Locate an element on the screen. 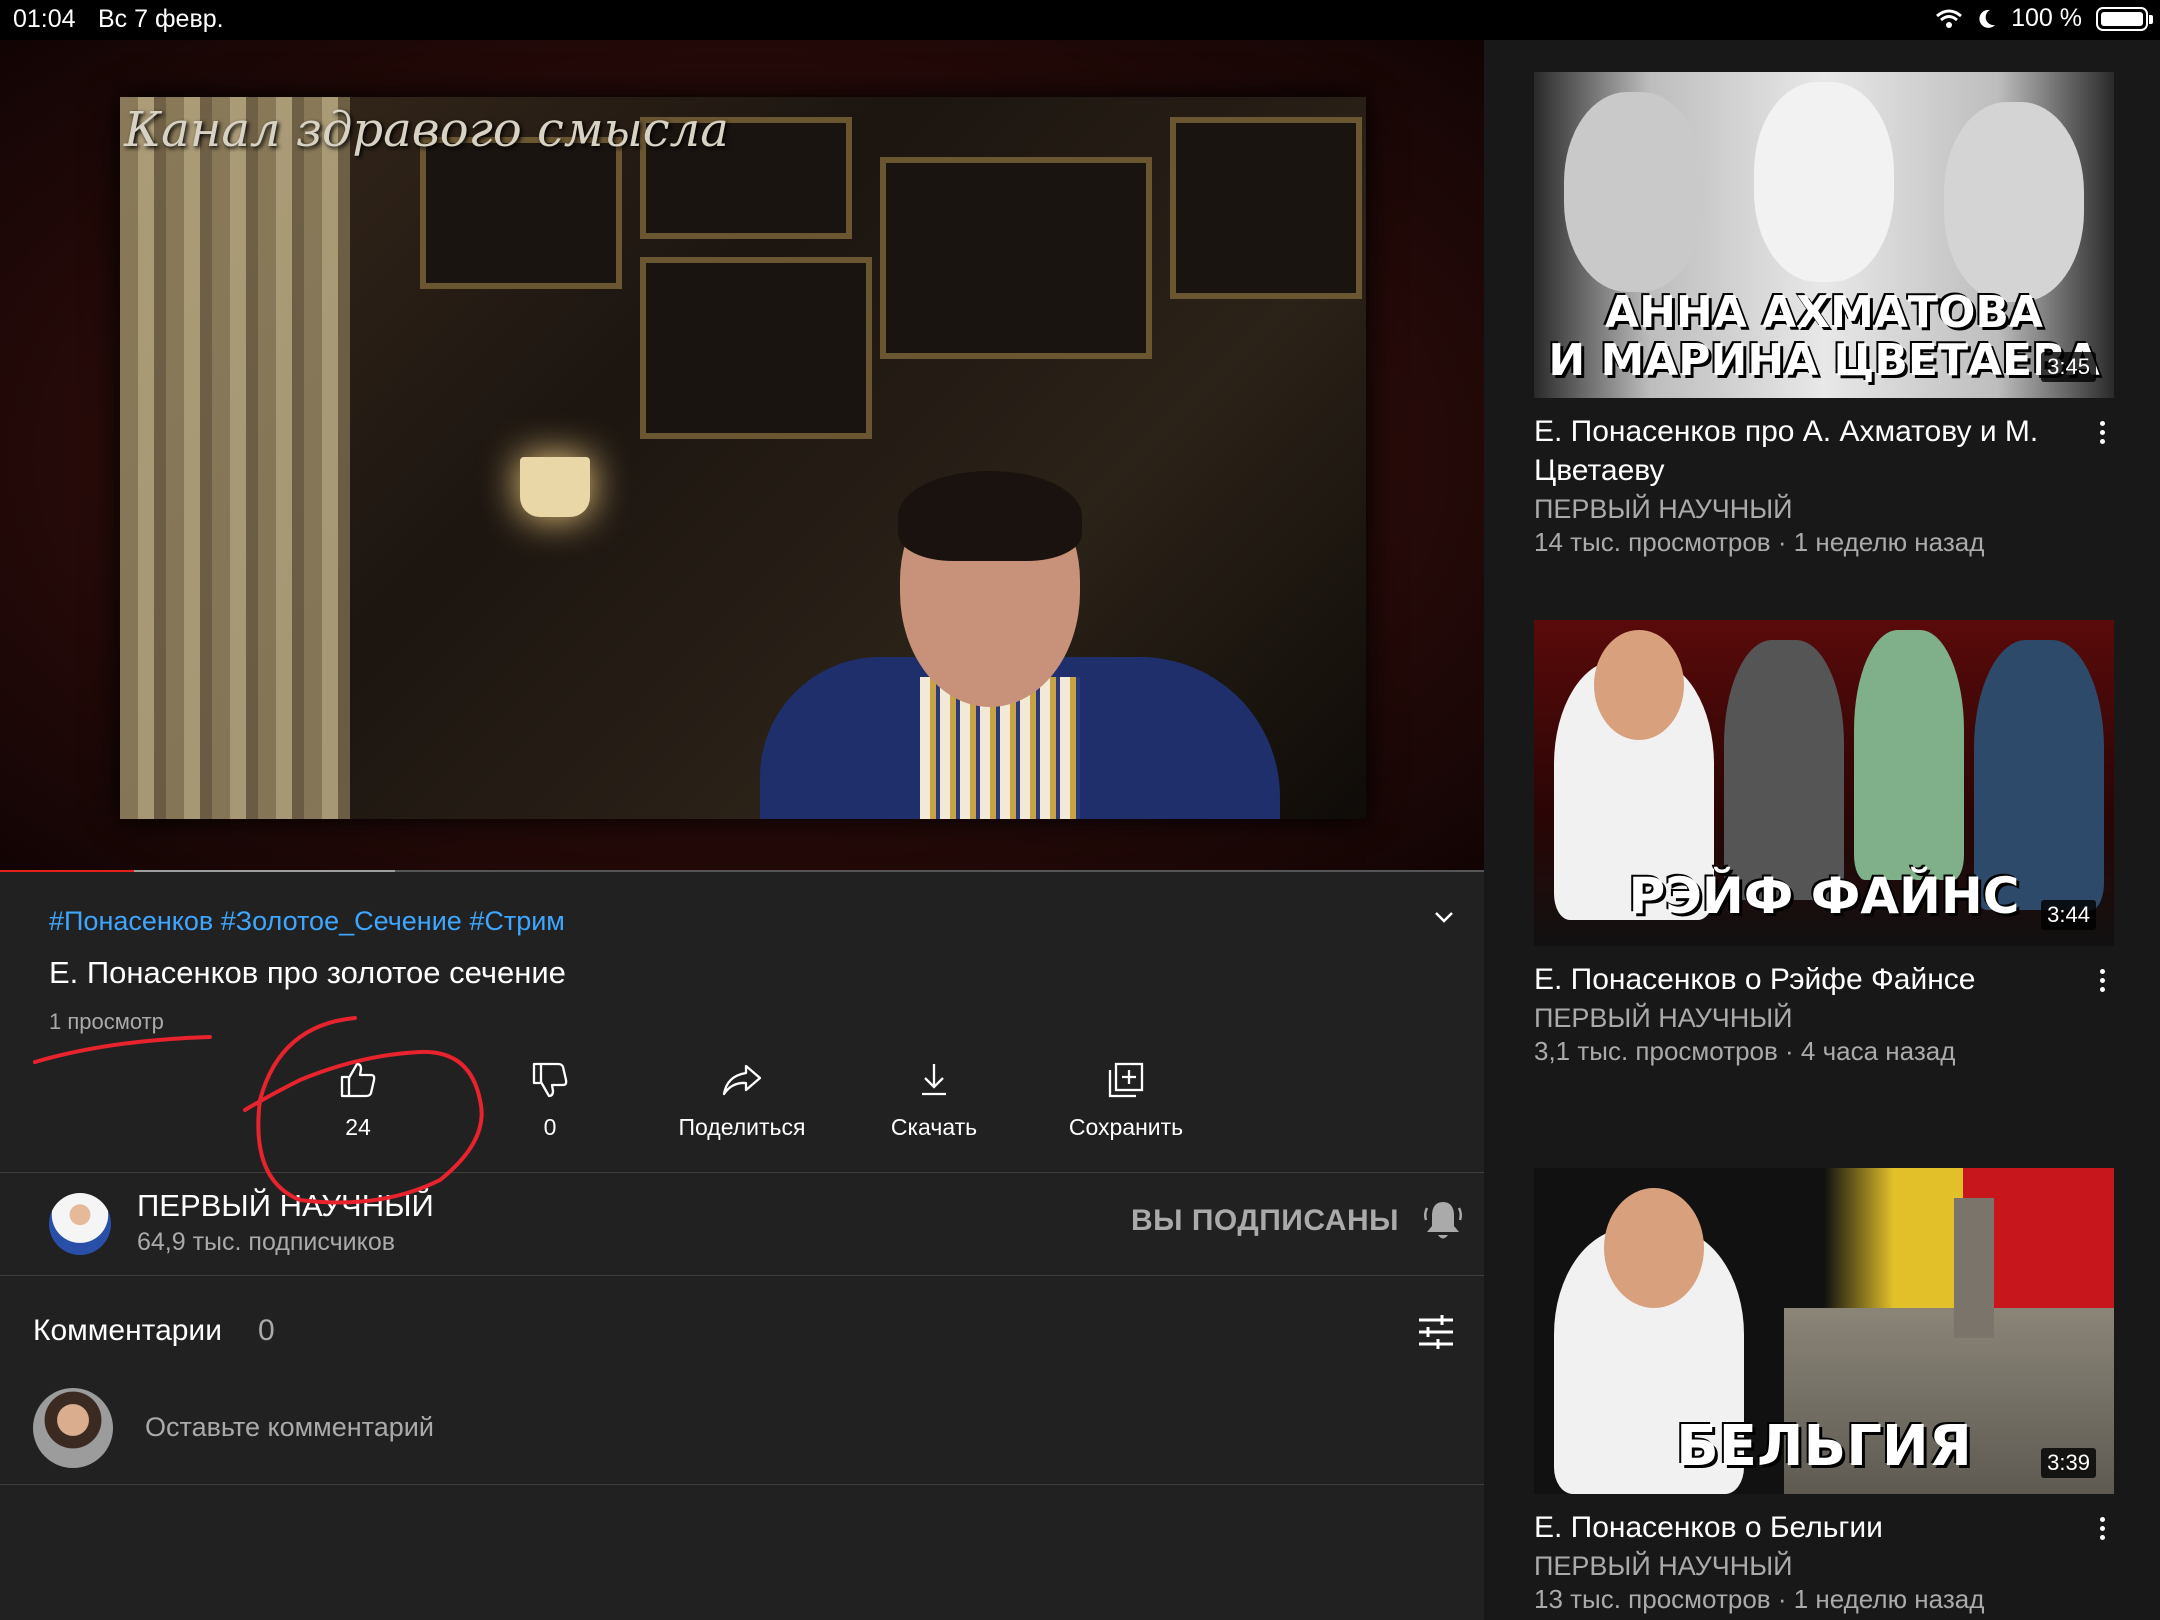  related-video-meta: 3,1 тыс. просмотров · 4 часа назад is located at coordinates (1745, 1051).